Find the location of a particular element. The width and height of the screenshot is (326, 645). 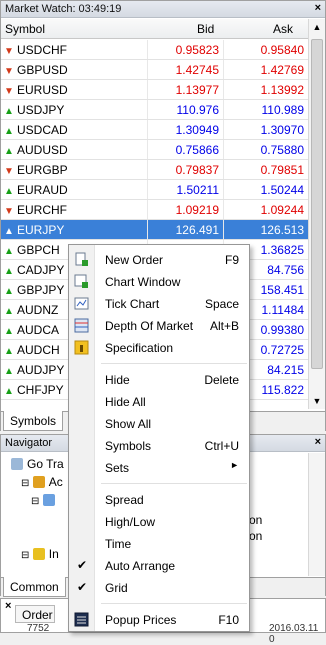

menu-item-sets: Sets ► is located at coordinates (159, 468).